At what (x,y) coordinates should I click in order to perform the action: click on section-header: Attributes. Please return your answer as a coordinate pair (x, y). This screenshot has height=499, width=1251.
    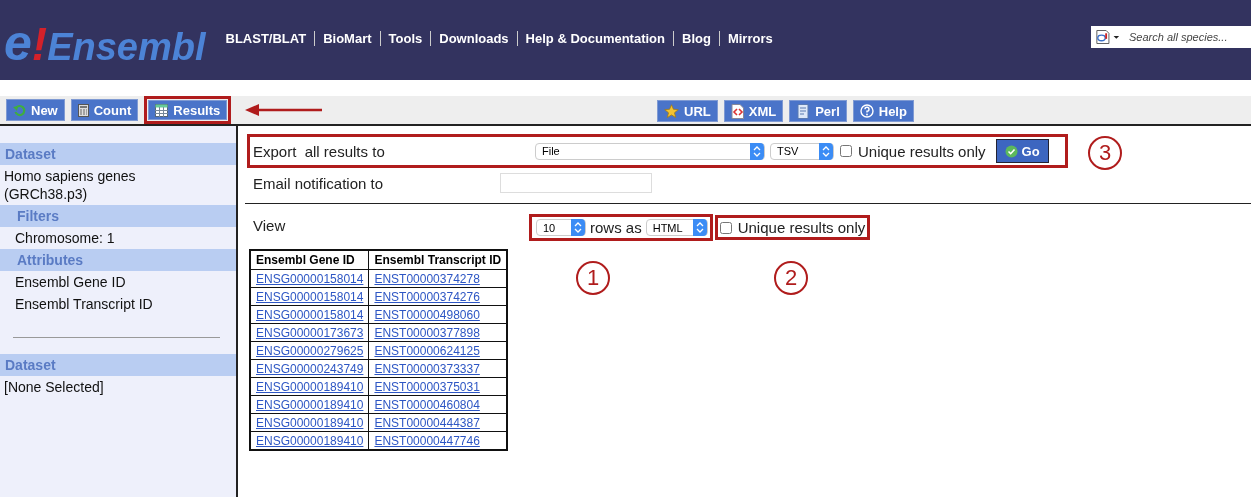
    Looking at the image, I should click on (118, 260).